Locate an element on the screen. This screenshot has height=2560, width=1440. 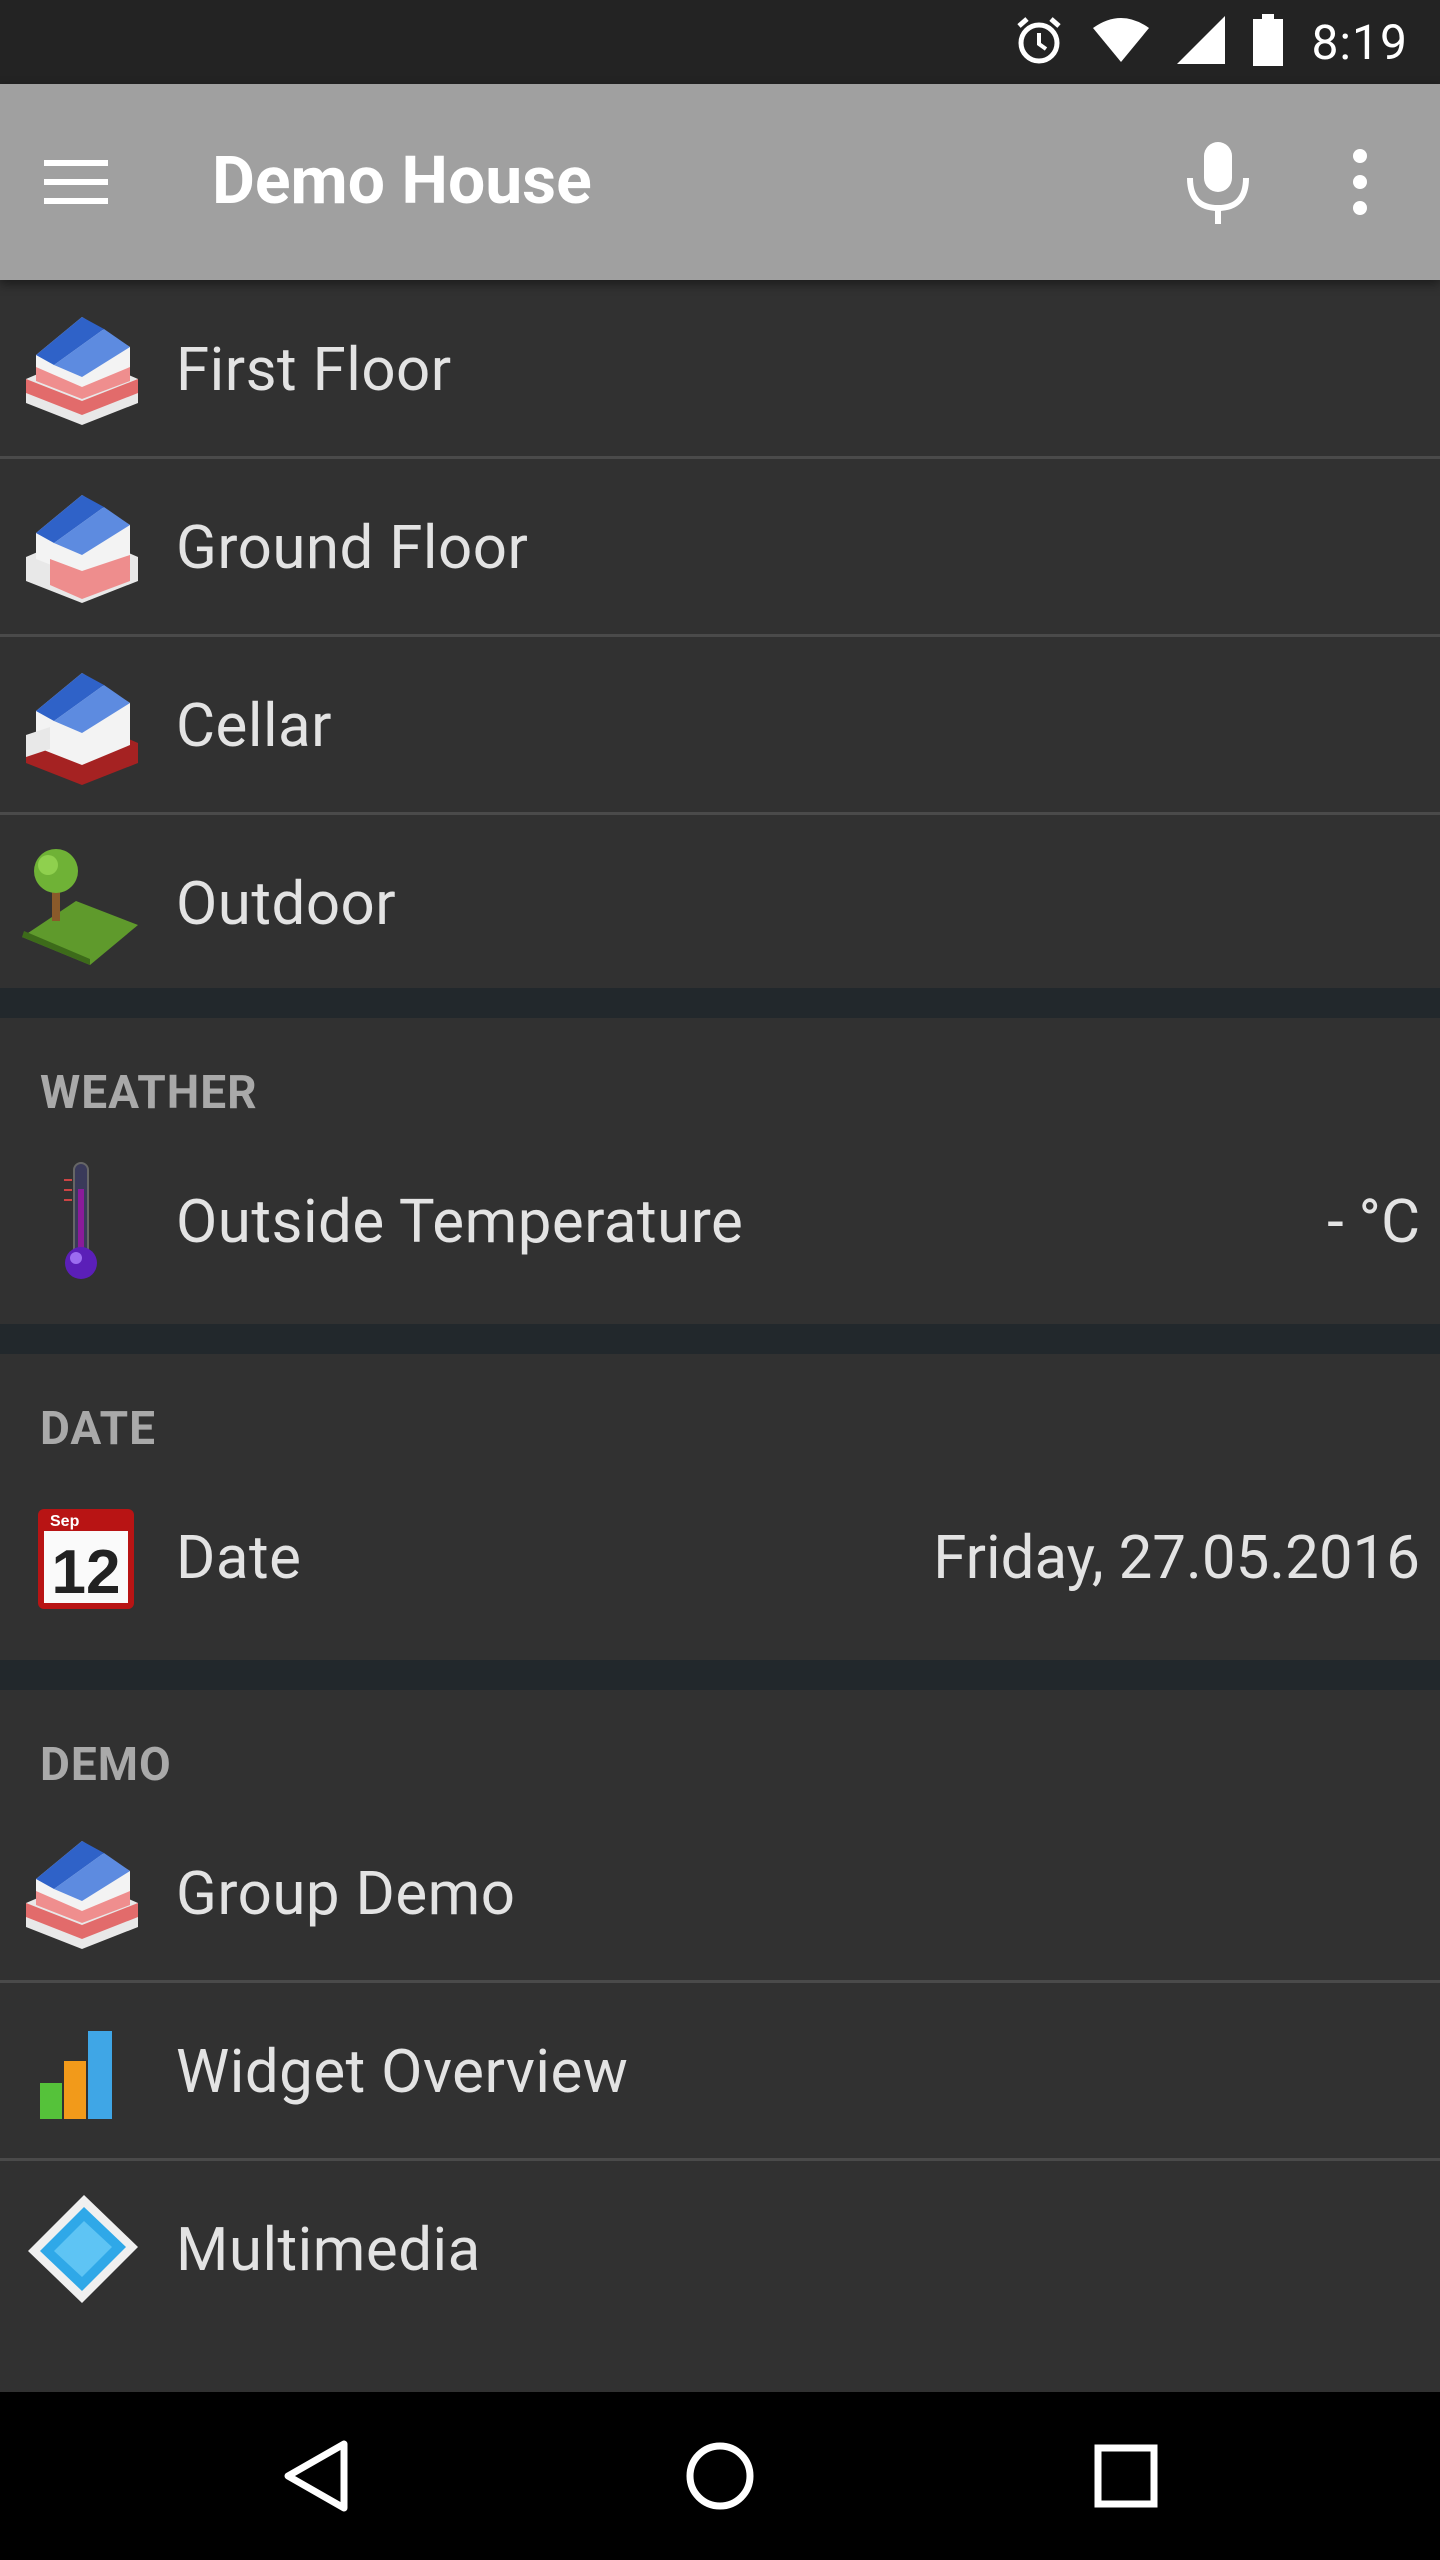
page-title: Demo House is located at coordinates (402, 181).